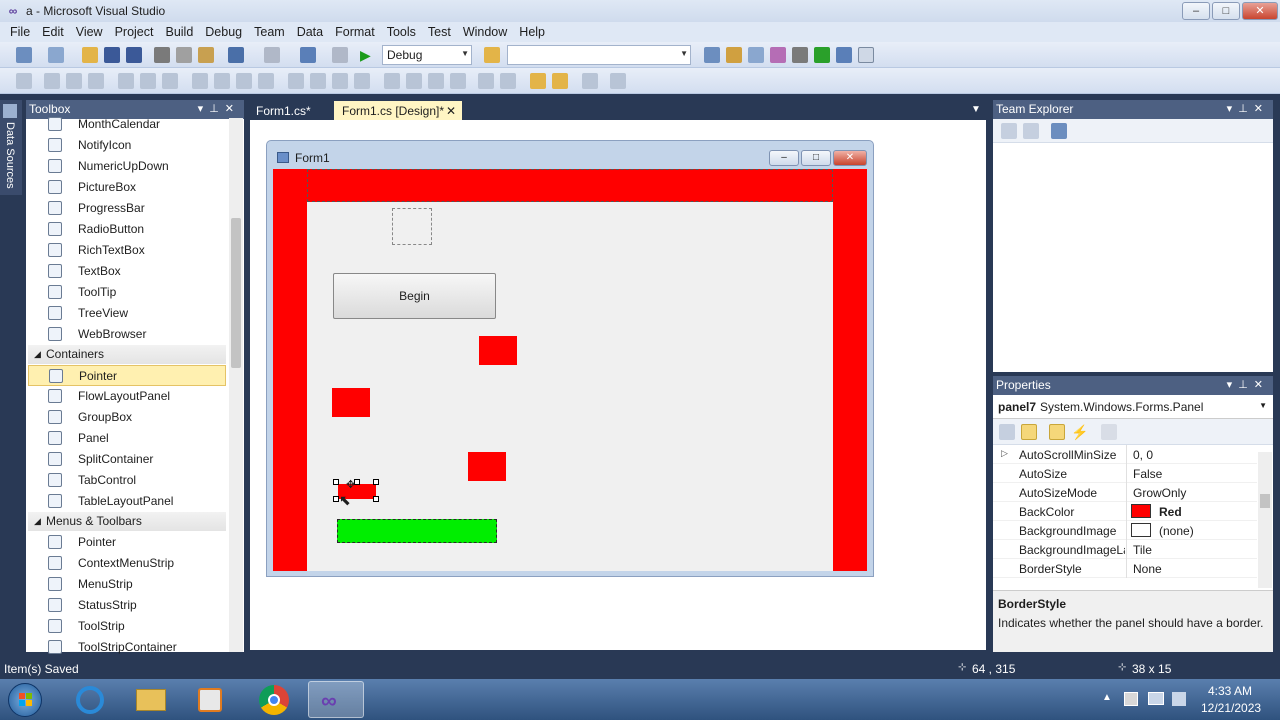 The height and width of the screenshot is (720, 1280). I want to click on property-value: (none), so click(1176, 531).